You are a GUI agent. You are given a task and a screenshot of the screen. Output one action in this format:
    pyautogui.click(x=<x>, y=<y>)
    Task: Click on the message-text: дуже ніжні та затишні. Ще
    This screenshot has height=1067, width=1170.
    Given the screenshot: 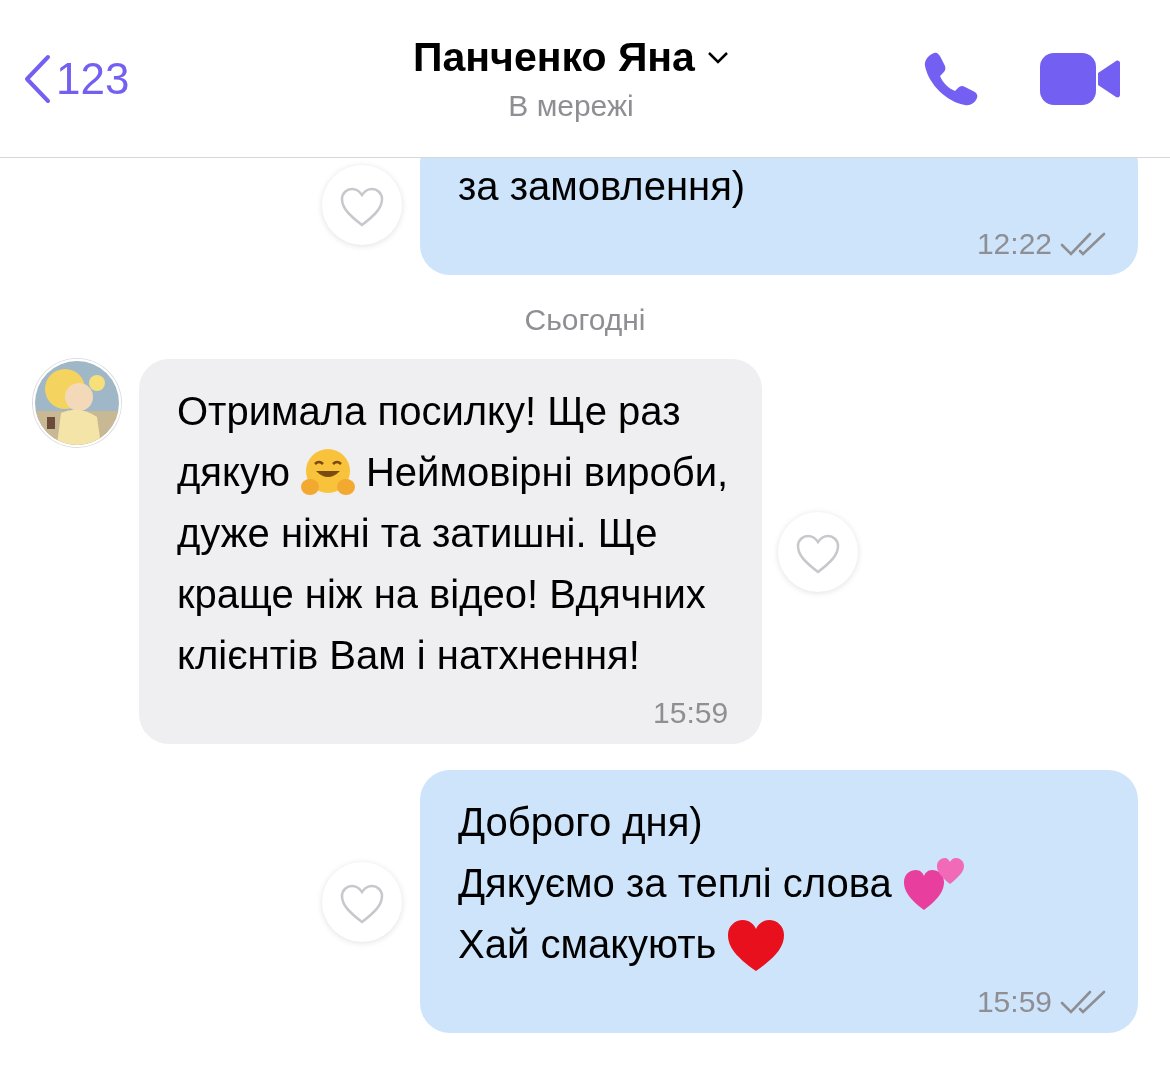 What is the action you would take?
    pyautogui.click(x=417, y=533)
    